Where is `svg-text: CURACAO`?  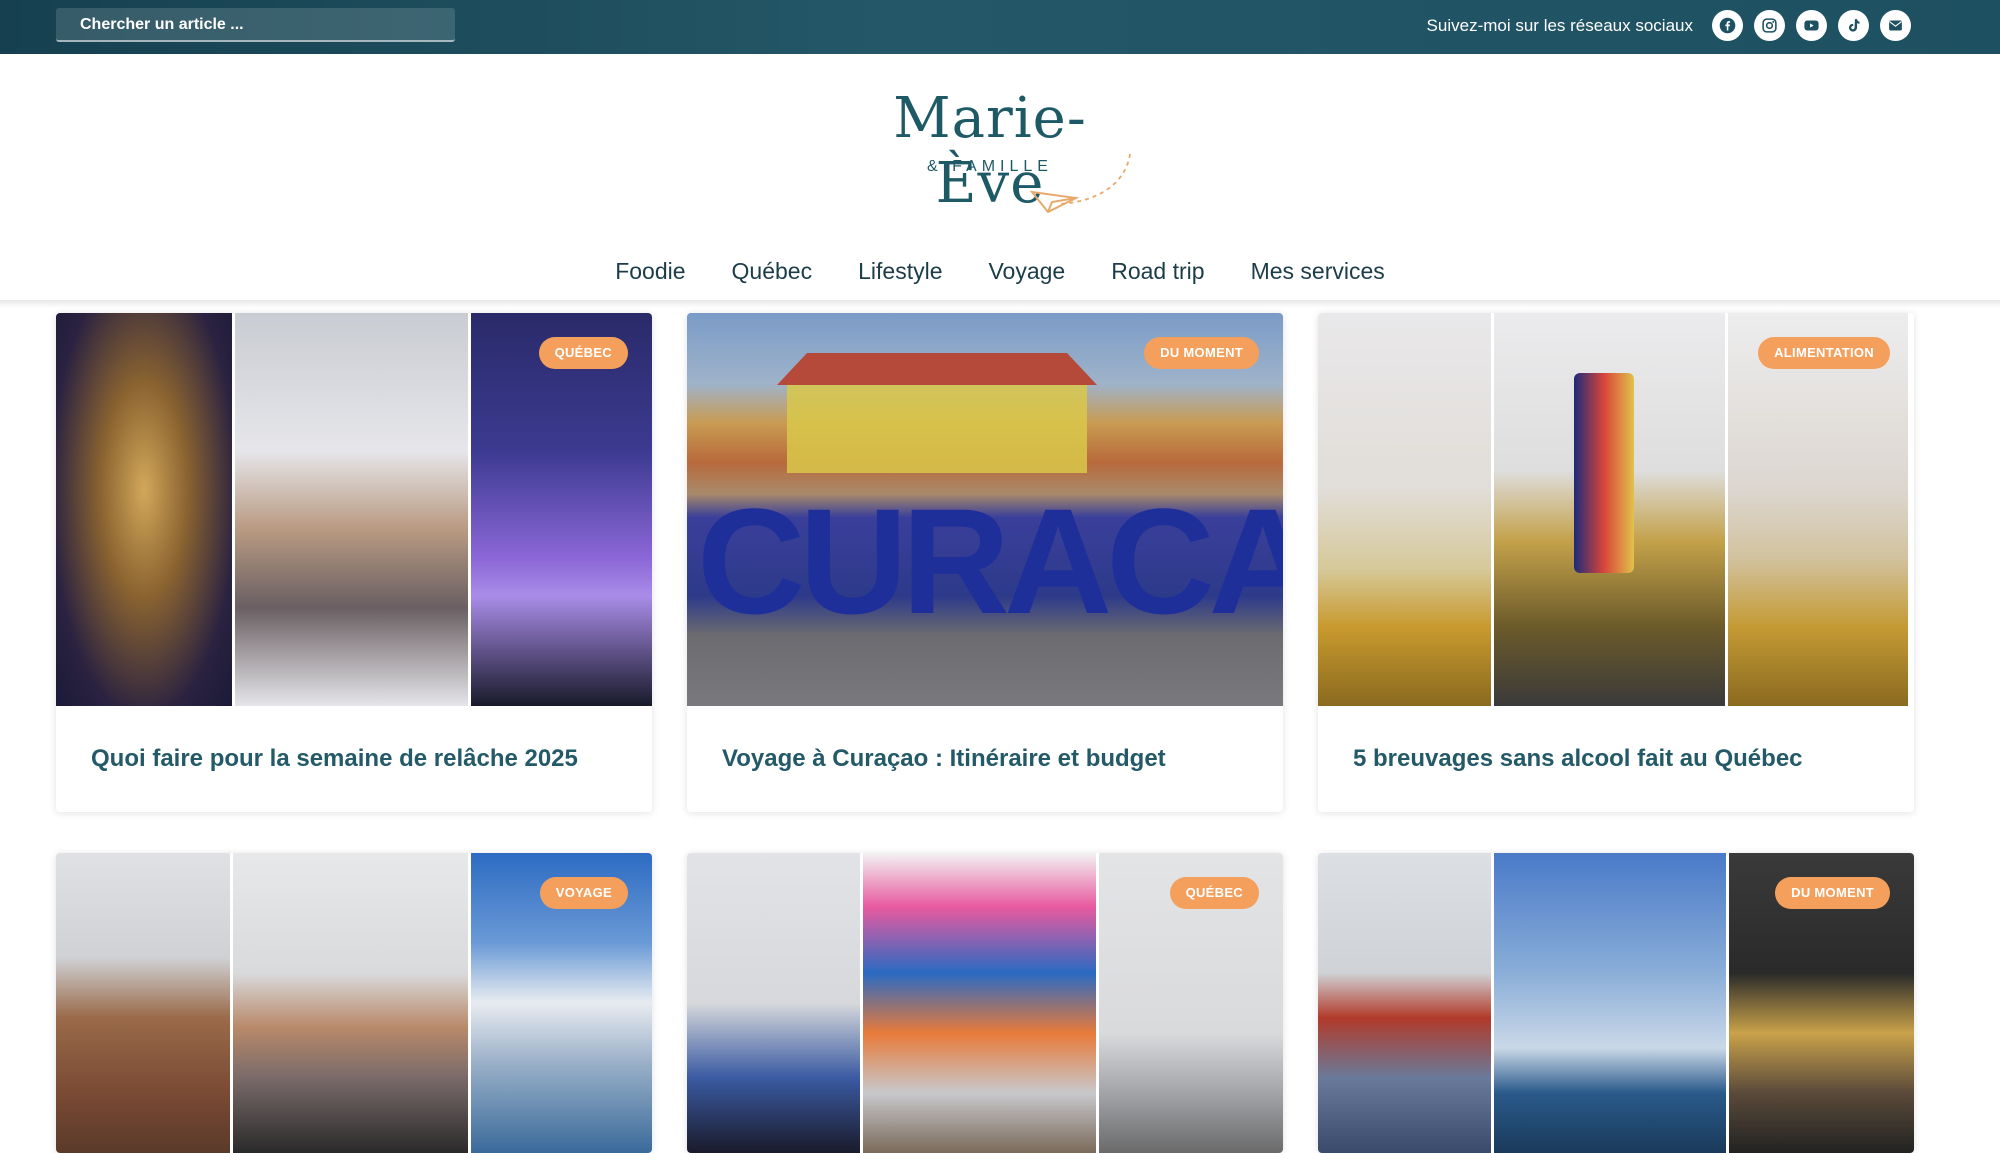 svg-text: CURACAO is located at coordinates (990, 561).